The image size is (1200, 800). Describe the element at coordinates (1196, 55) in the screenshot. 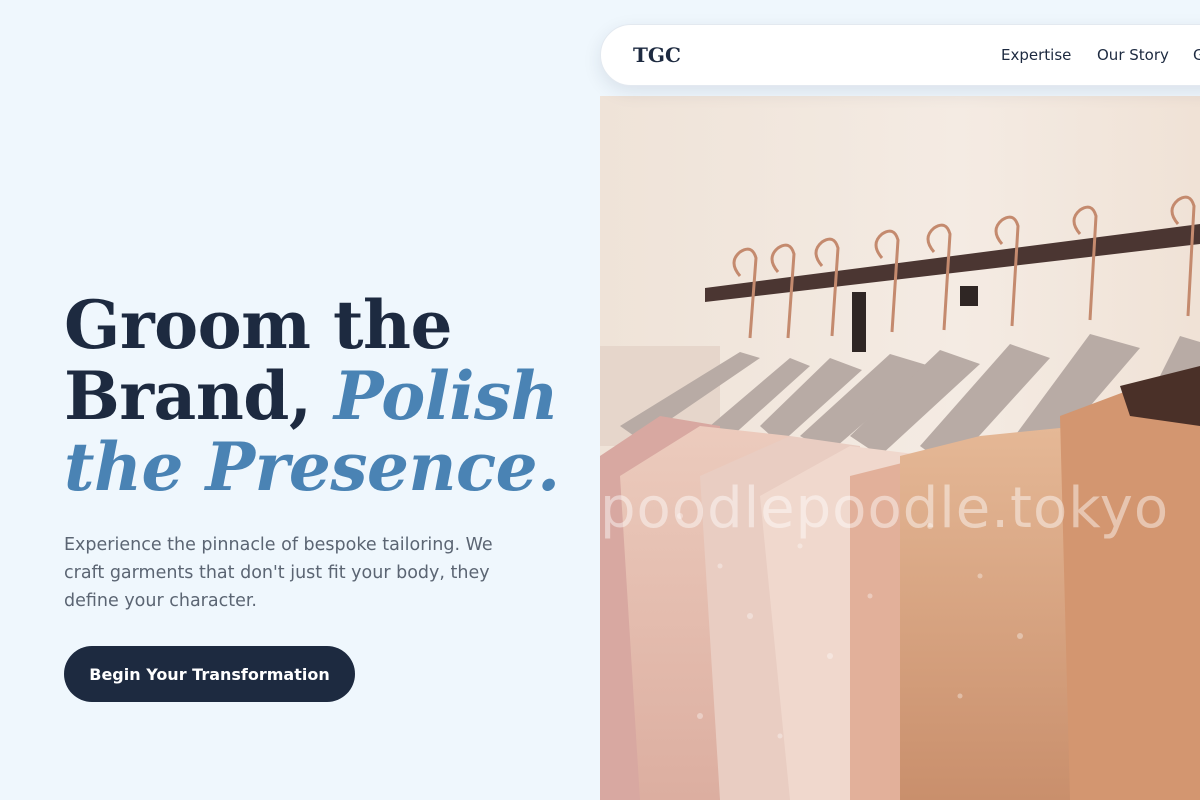

I see `nav-link-partial: G` at that location.